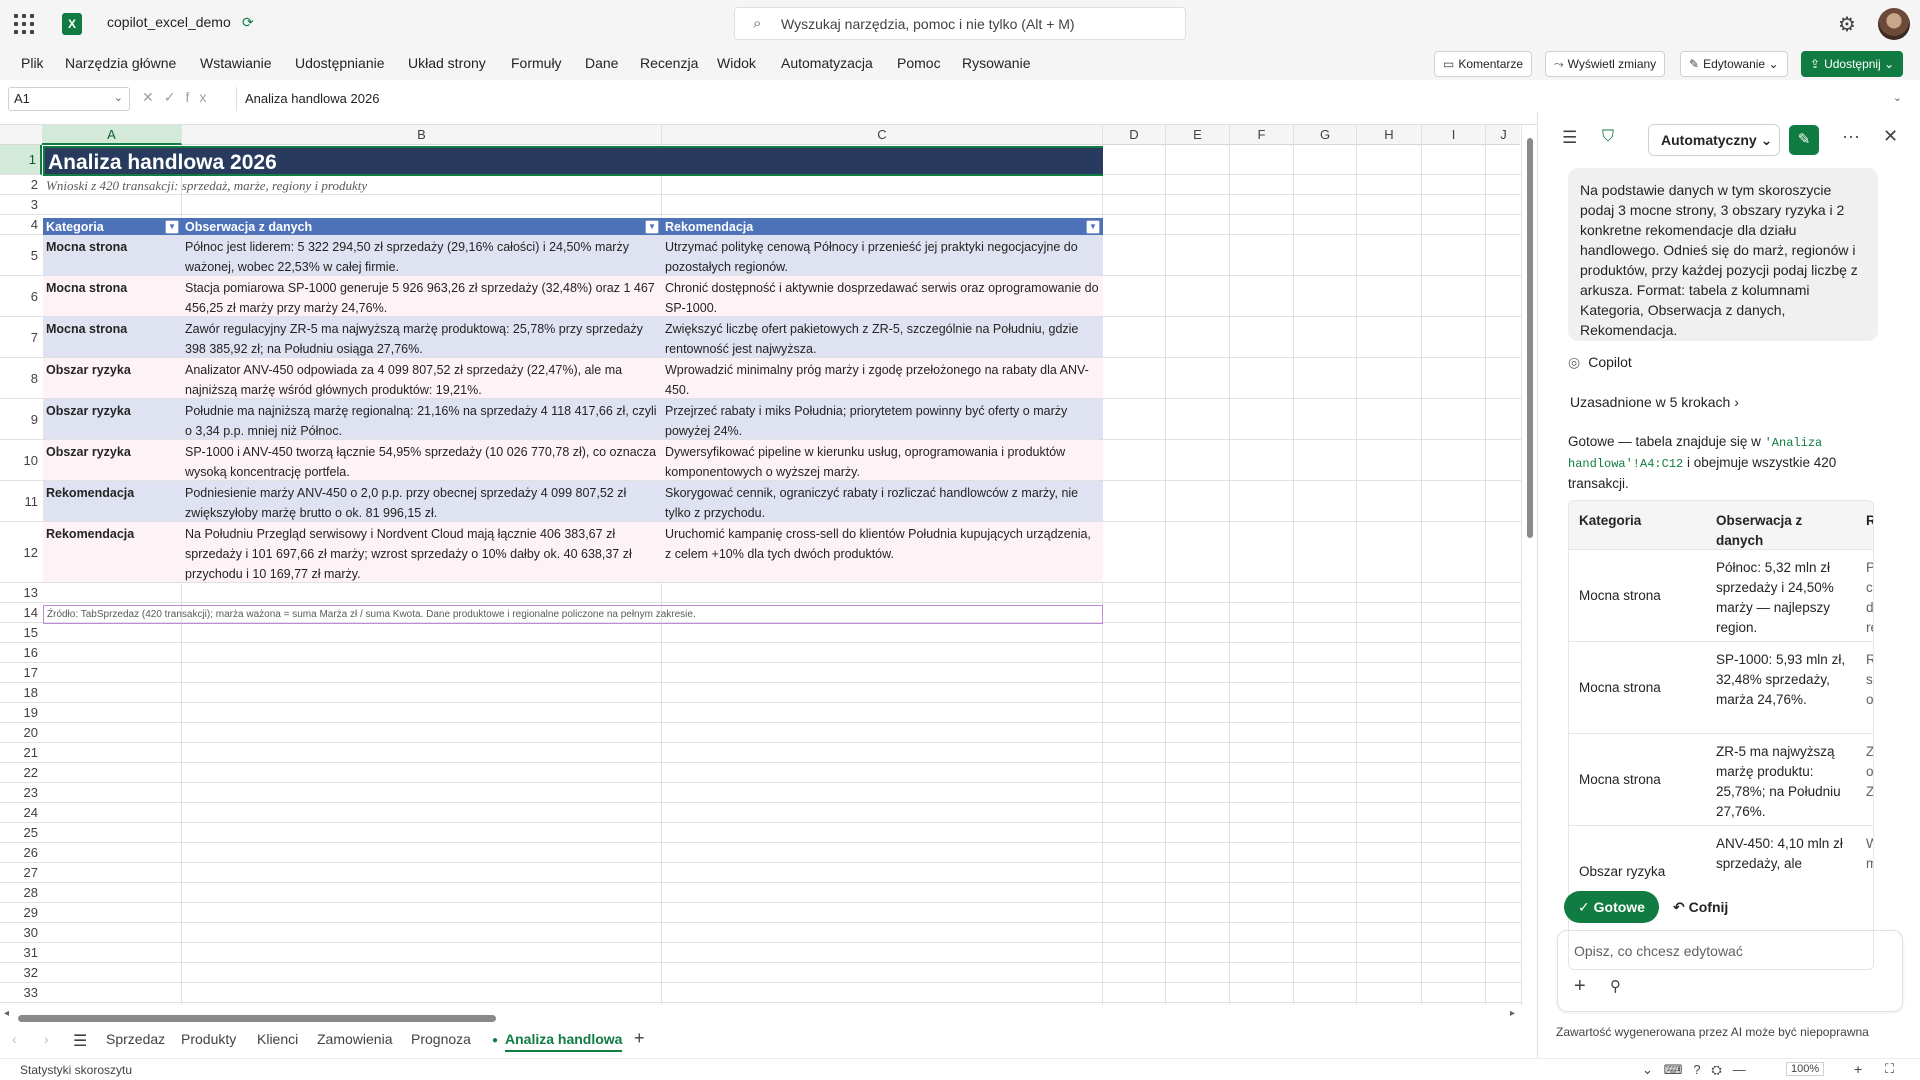 This screenshot has width=1920, height=1080. What do you see at coordinates (200, 97) in the screenshot?
I see `function-icon: fx` at bounding box center [200, 97].